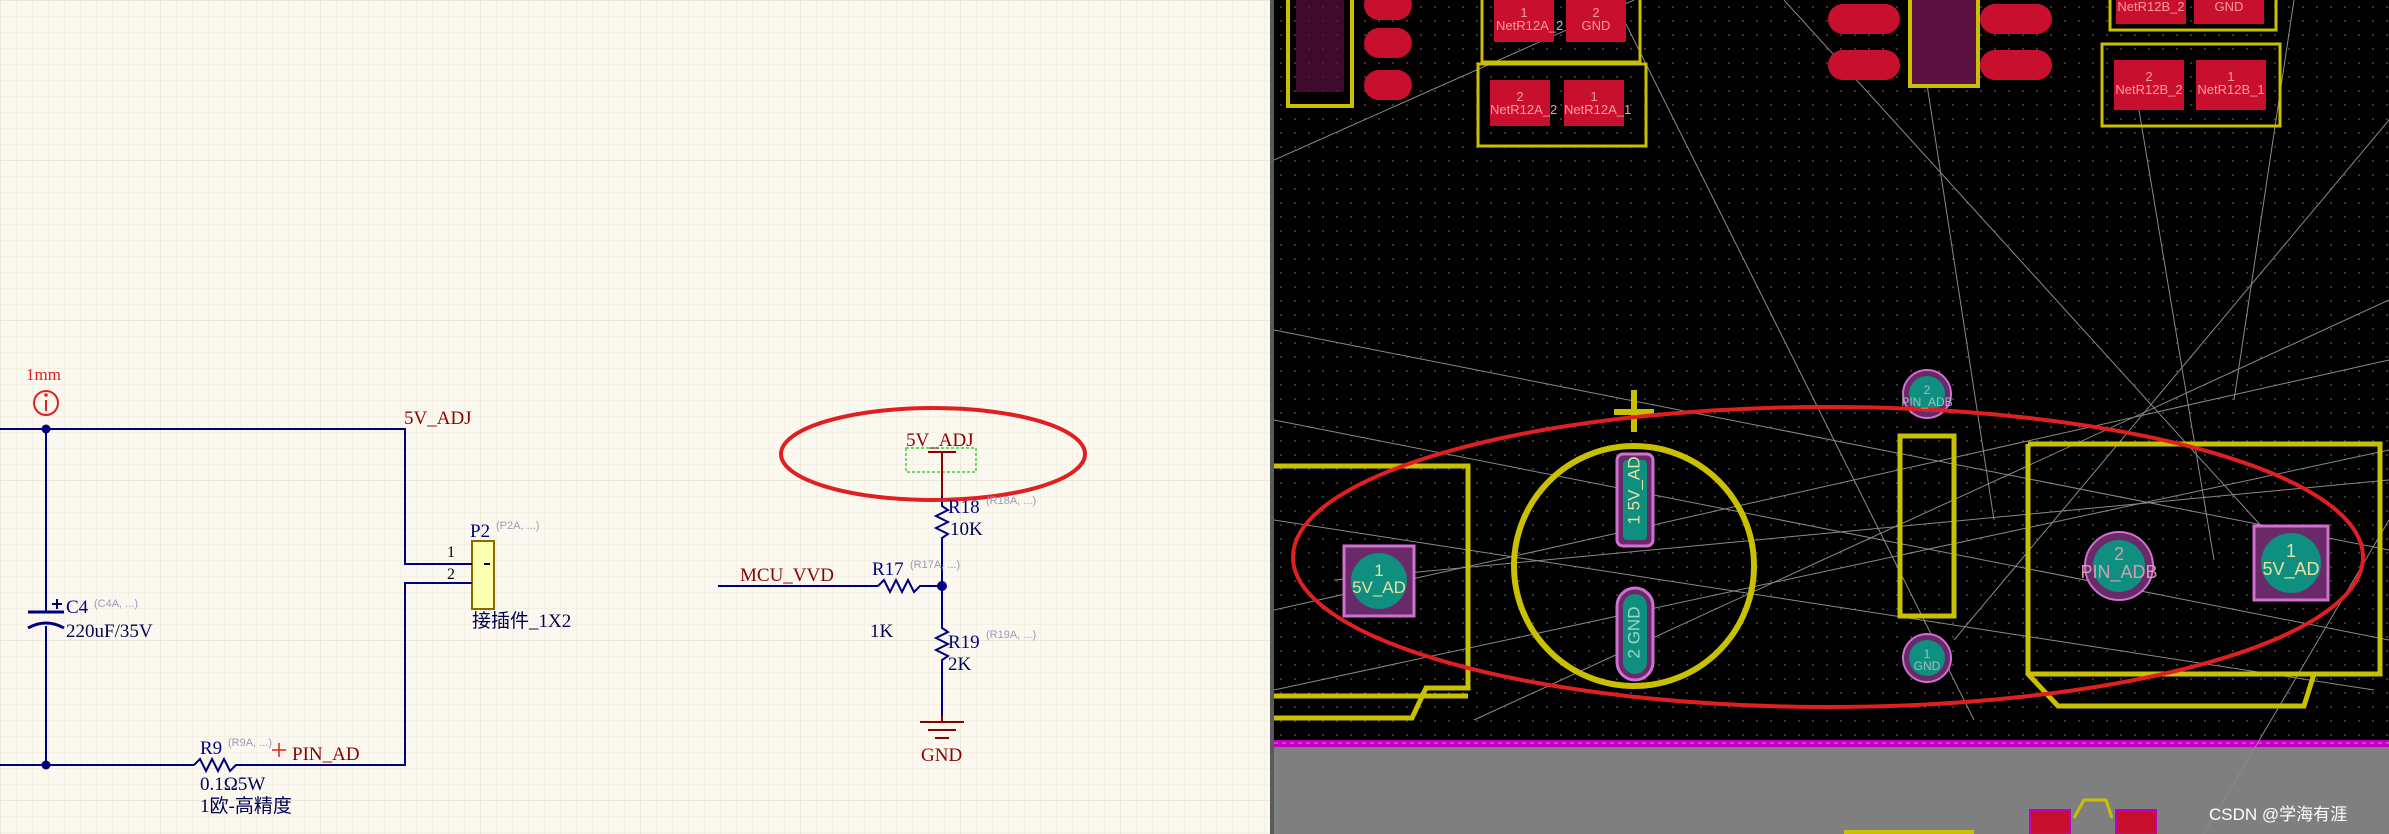 The width and height of the screenshot is (2389, 834). What do you see at coordinates (1634, 491) in the screenshot?
I see `pad-cap-pos-label: 1 5V_AD` at bounding box center [1634, 491].